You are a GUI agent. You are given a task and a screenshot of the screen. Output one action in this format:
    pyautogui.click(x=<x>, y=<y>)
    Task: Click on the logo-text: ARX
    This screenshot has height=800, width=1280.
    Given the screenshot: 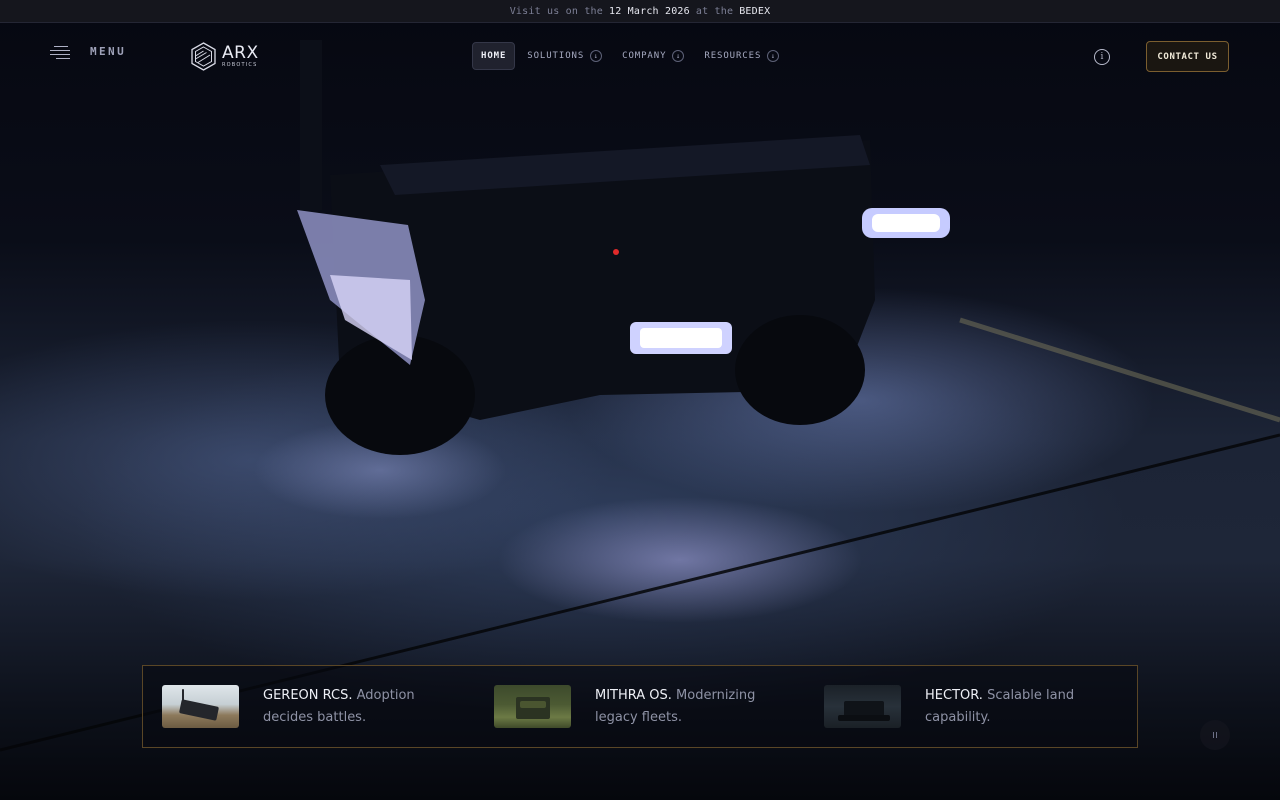 What is the action you would take?
    pyautogui.click(x=240, y=53)
    